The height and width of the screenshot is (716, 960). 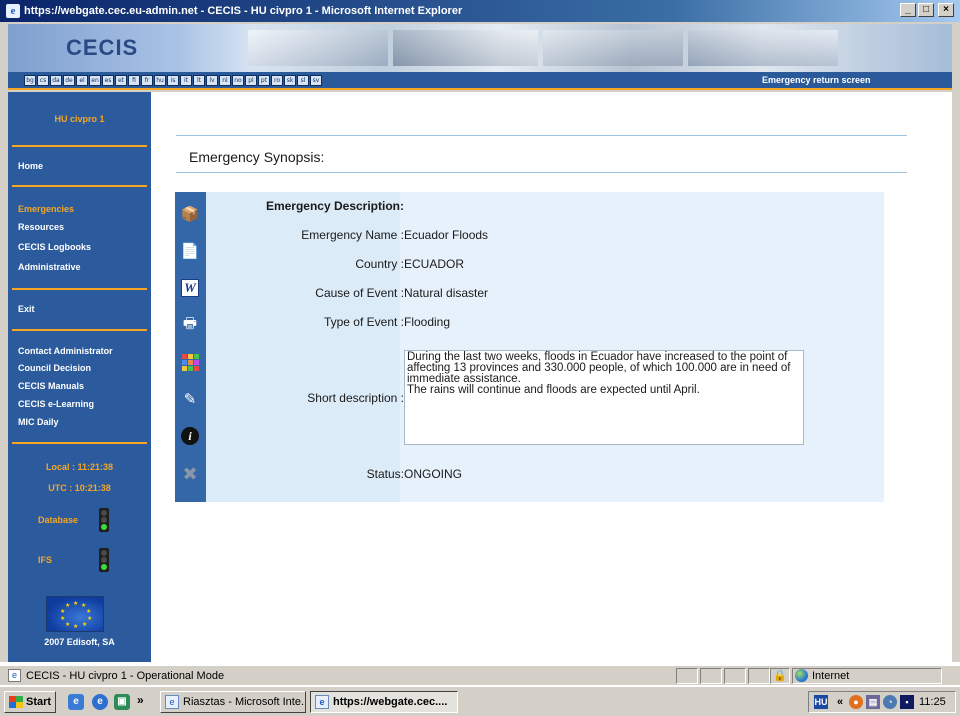 What do you see at coordinates (379, 264) in the screenshot?
I see `country-label: Country :` at bounding box center [379, 264].